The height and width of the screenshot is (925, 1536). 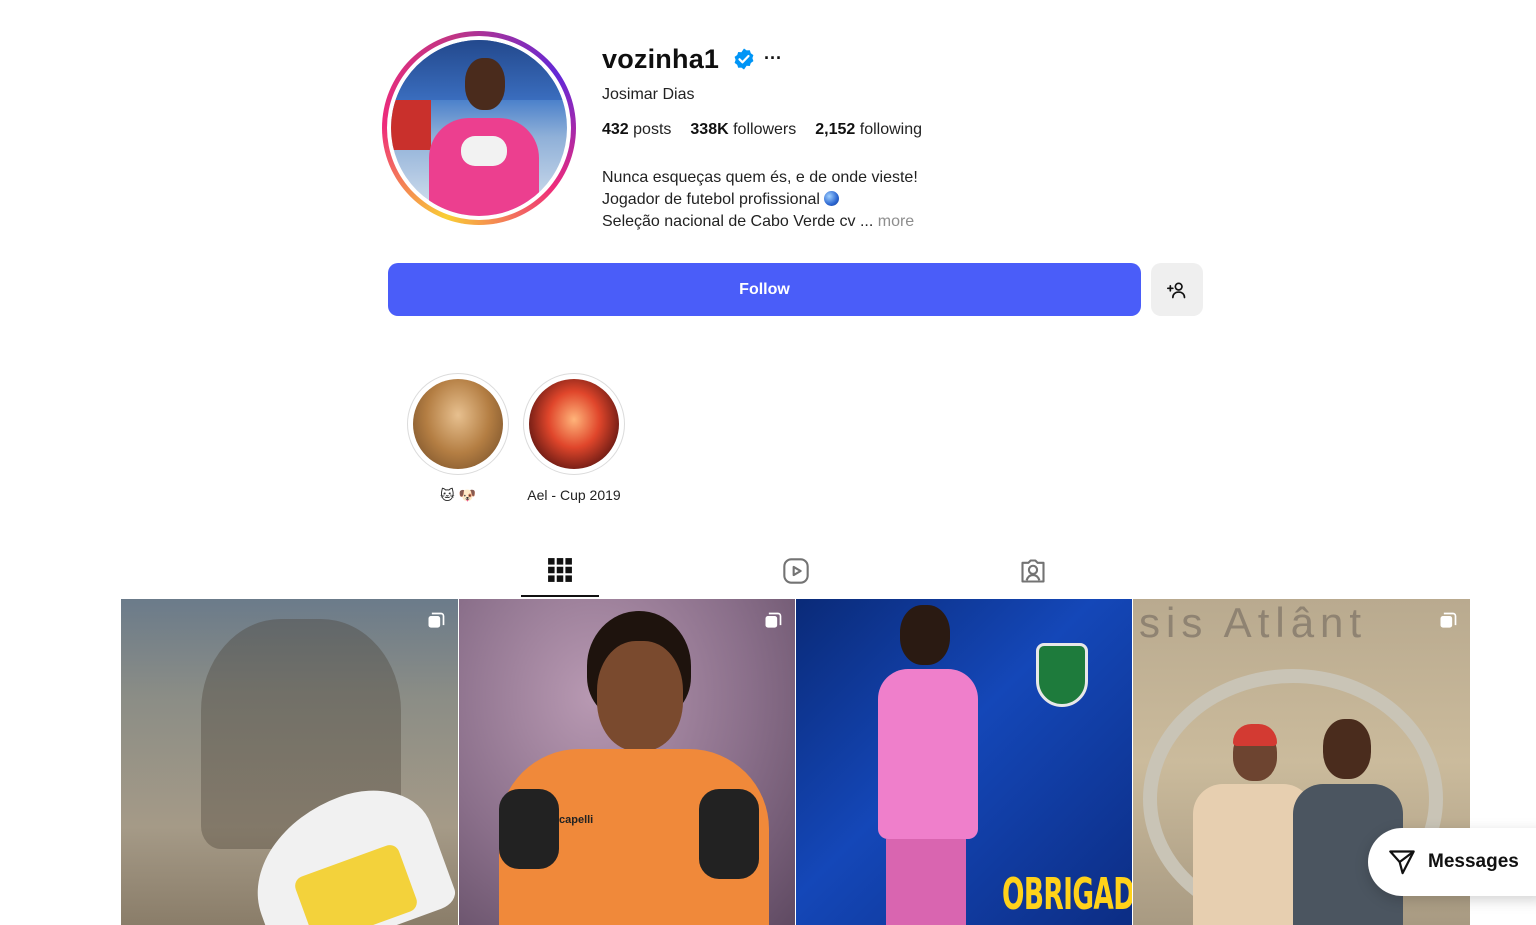 What do you see at coordinates (835, 129) in the screenshot?
I see `following-count: 2,152` at bounding box center [835, 129].